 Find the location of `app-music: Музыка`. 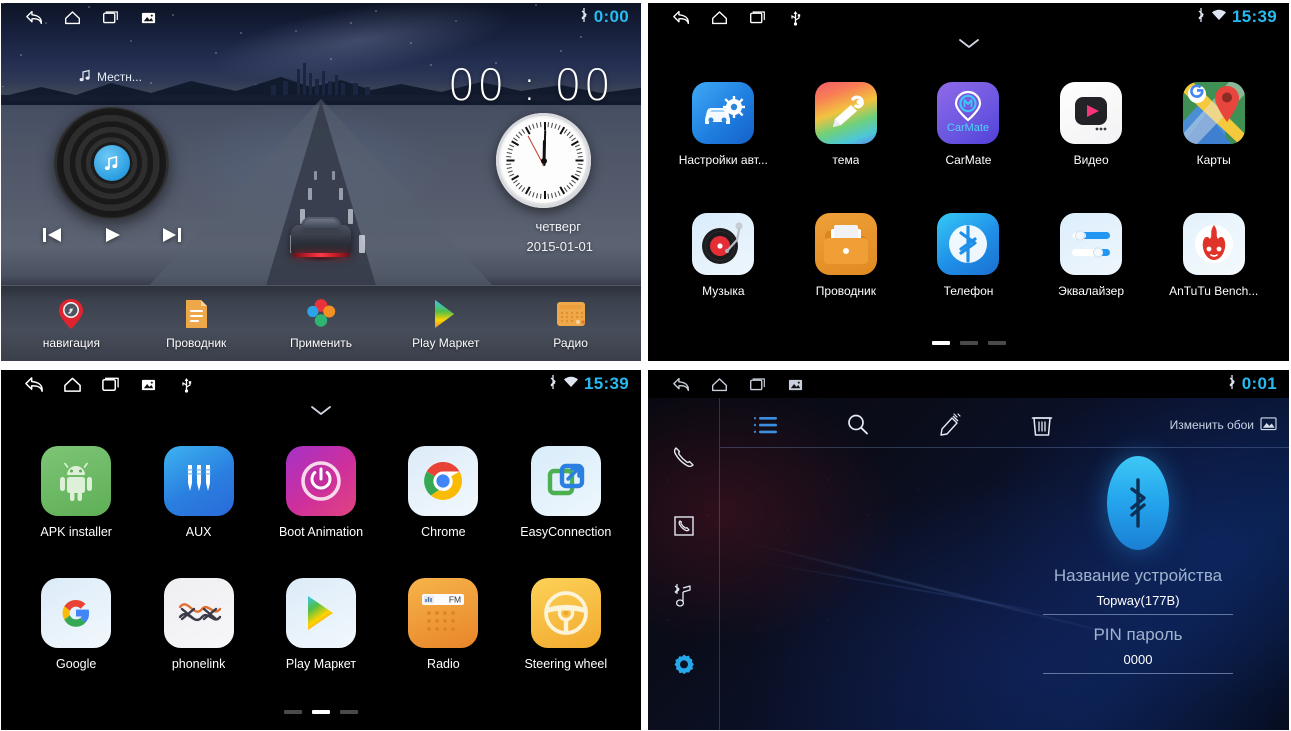

app-music: Музыка is located at coordinates (723, 255).